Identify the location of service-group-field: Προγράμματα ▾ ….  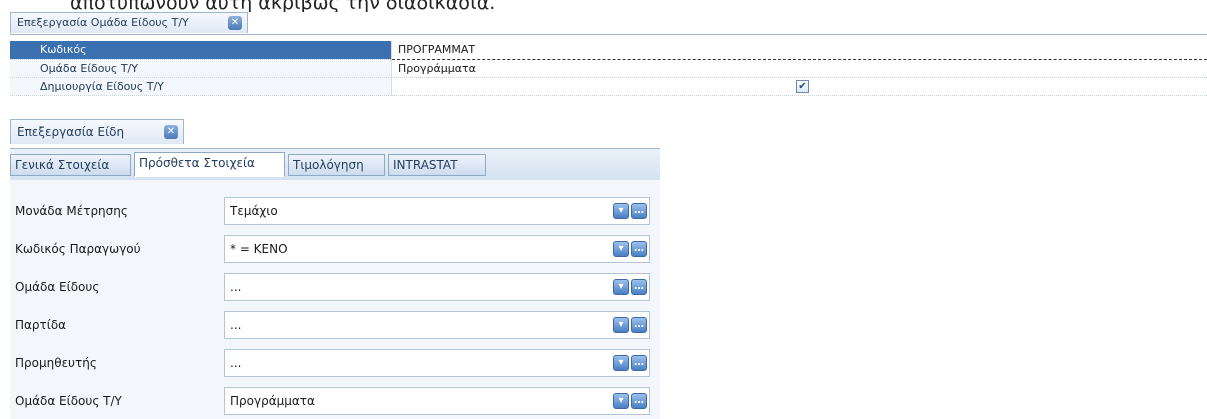
(437, 401).